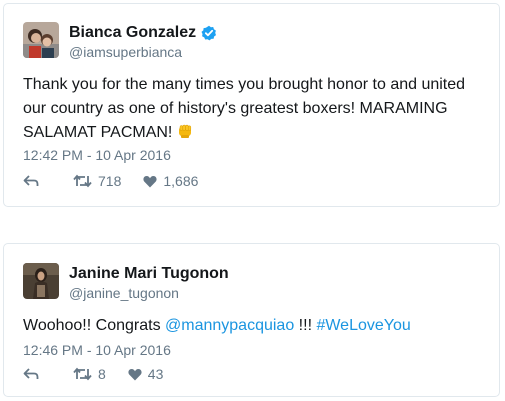 The width and height of the screenshot is (505, 401). I want to click on retweet-count: 718, so click(110, 181).